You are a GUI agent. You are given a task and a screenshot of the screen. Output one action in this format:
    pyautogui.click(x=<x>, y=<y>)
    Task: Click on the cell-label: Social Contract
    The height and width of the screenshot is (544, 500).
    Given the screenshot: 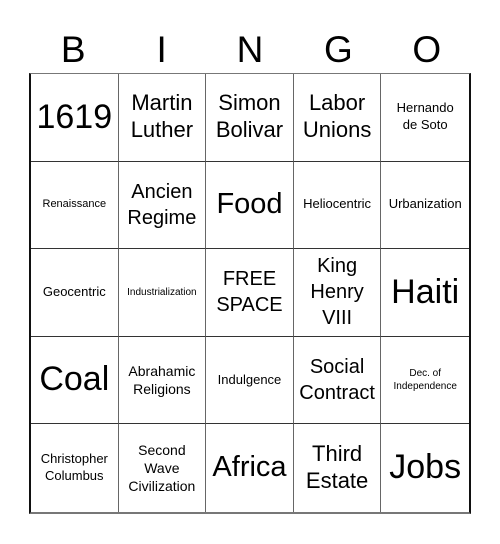 What is the action you would take?
    pyautogui.click(x=337, y=380)
    